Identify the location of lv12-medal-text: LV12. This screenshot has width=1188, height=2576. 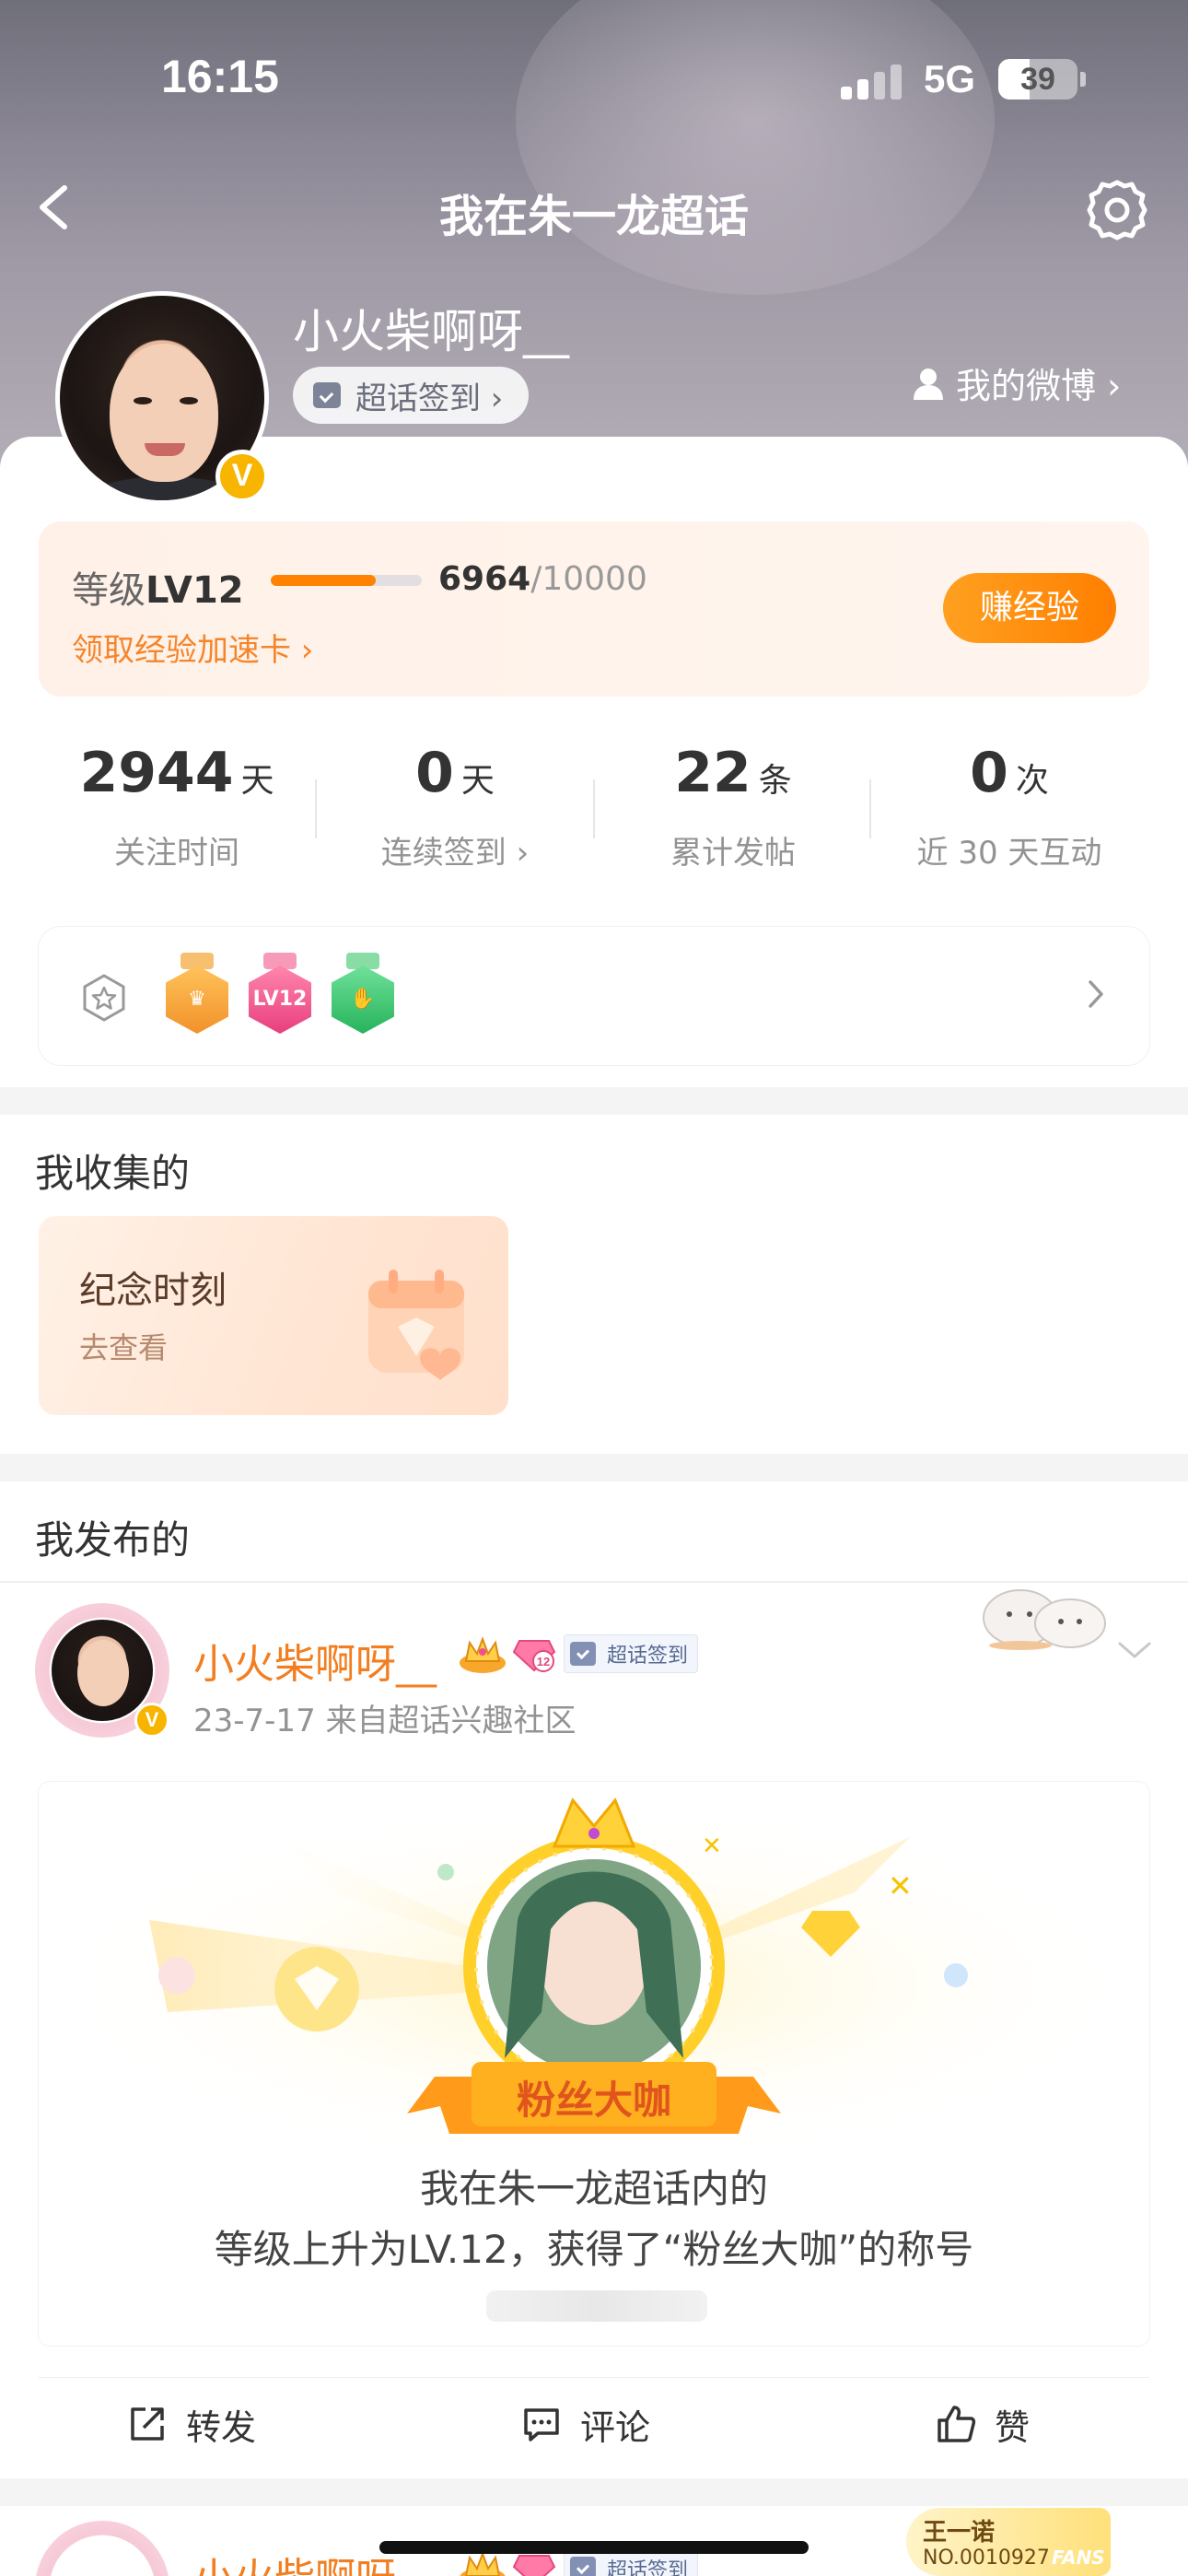
(280, 1000).